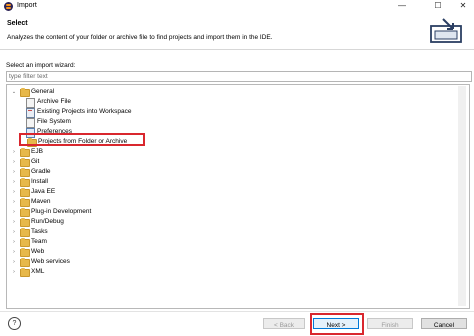 The width and height of the screenshot is (474, 336). I want to click on project-icon, so click(30, 113).